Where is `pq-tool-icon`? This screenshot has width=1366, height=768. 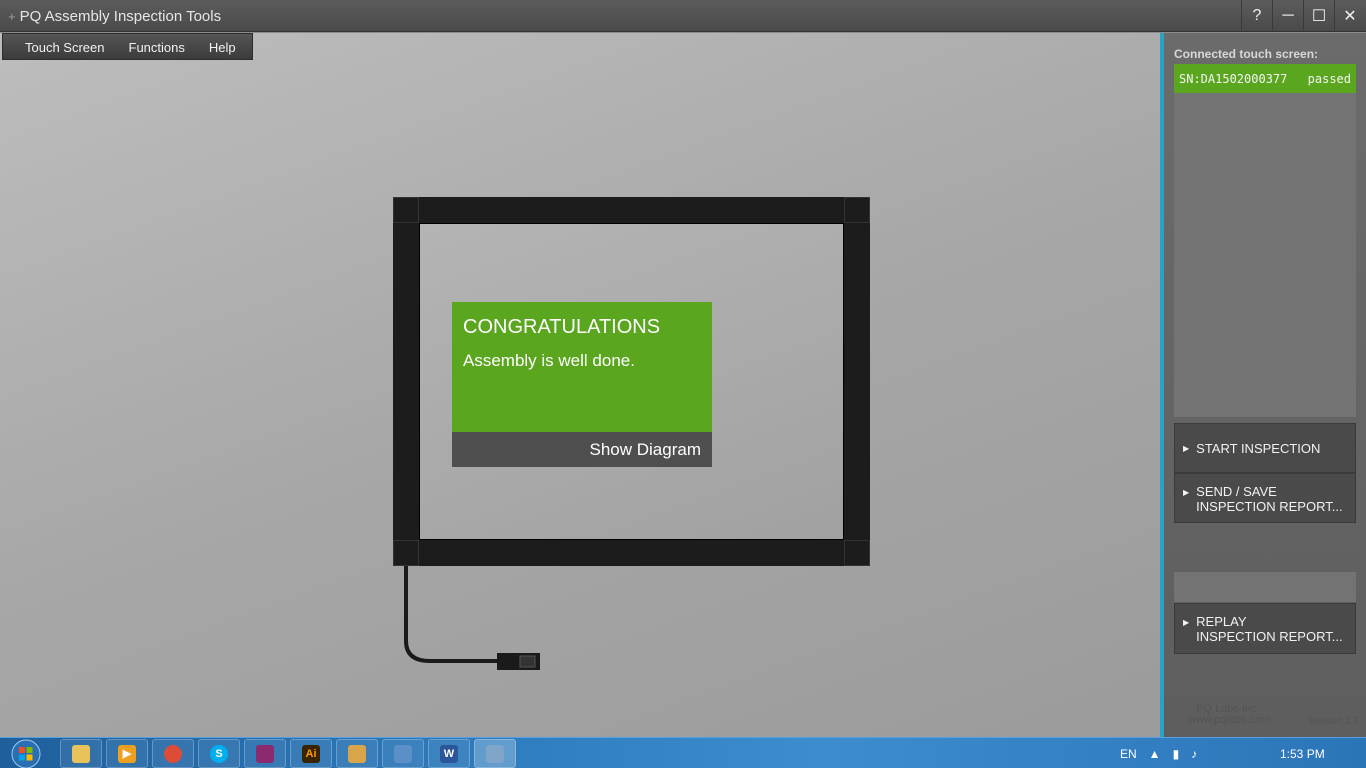
pq-tool-icon is located at coordinates (495, 753).